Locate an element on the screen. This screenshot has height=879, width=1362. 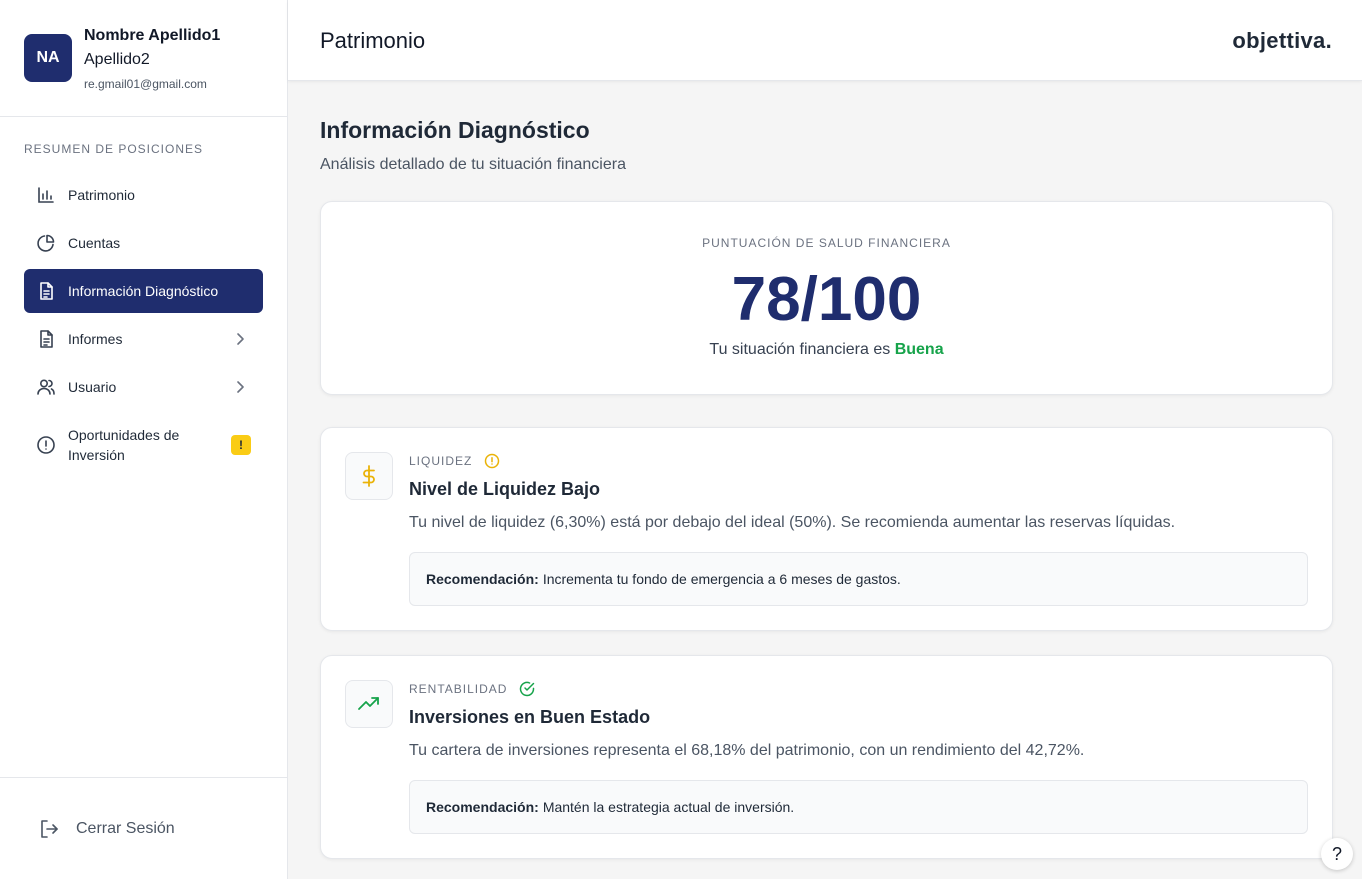
sidebar-item-label: Informes is located at coordinates (95, 339).